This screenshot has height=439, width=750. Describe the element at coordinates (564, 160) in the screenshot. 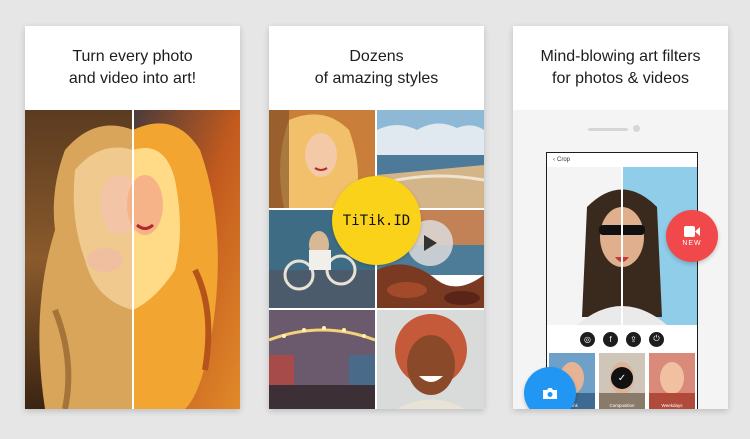

I see `crop-label: Crop` at that location.